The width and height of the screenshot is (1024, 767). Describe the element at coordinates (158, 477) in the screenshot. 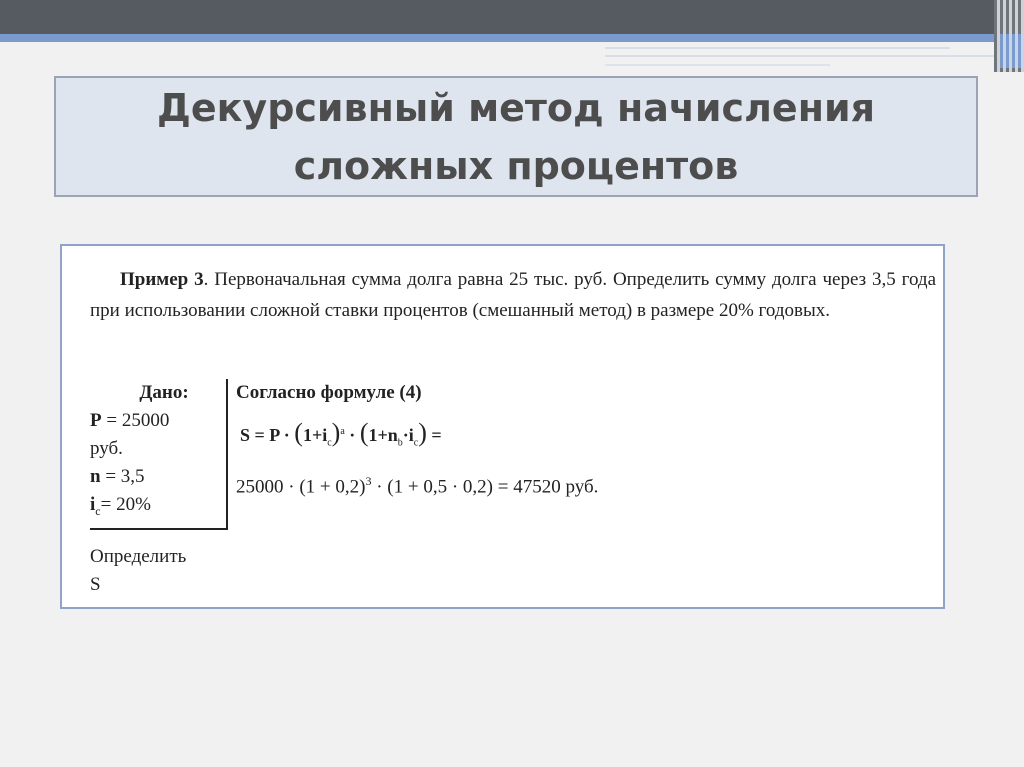

I see `given-n: n = 3,5` at that location.